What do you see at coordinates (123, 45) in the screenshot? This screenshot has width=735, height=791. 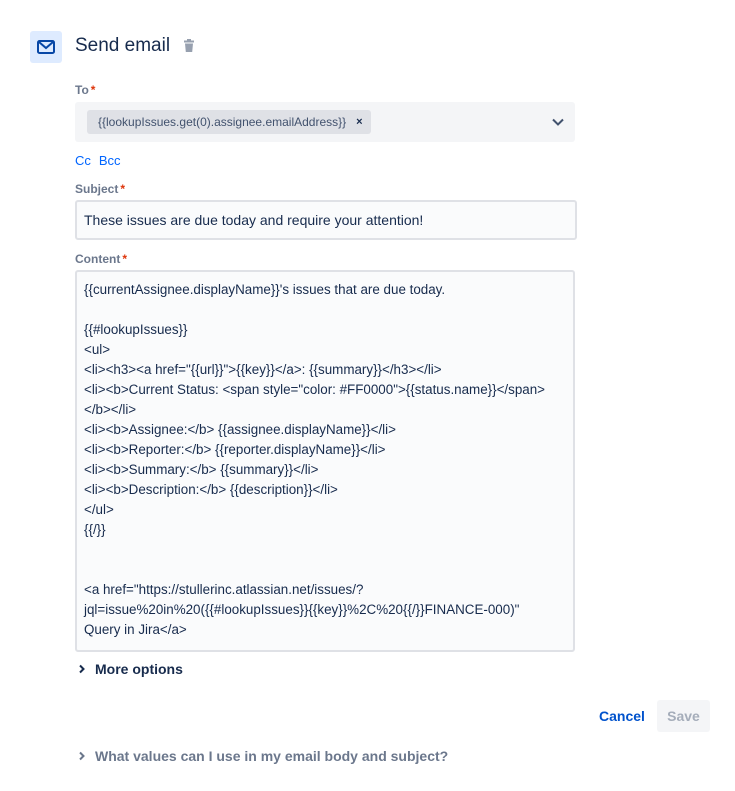 I see `page-title: Send email` at bounding box center [123, 45].